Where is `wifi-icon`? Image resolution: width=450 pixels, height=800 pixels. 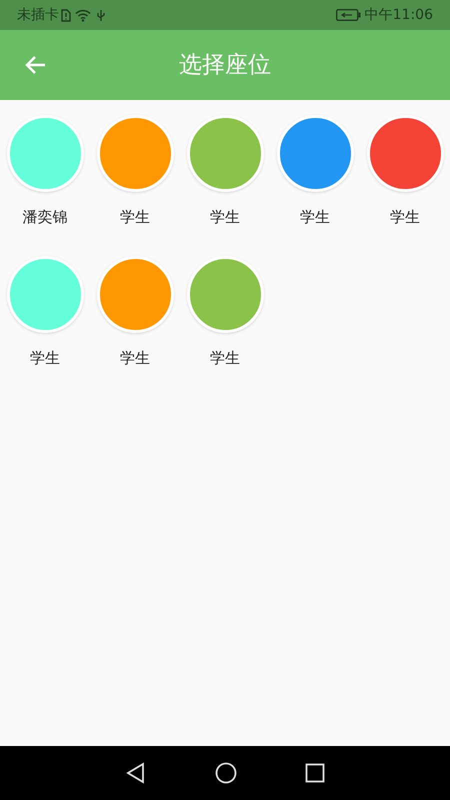 wifi-icon is located at coordinates (83, 15).